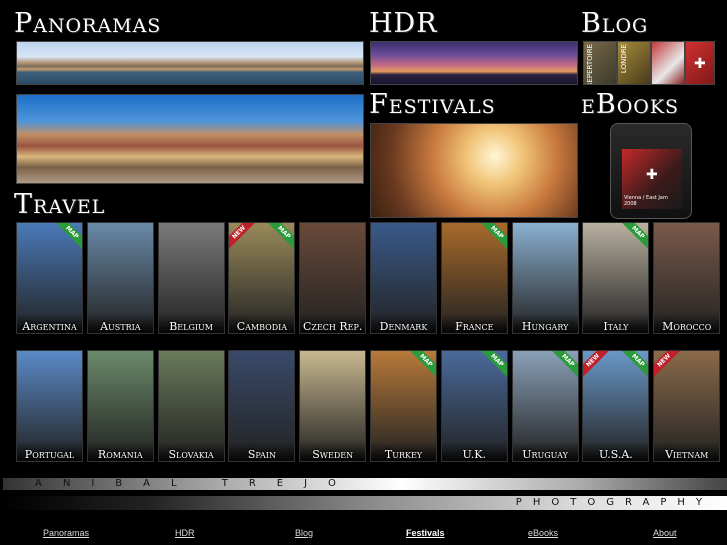 This screenshot has height=545, width=727. What do you see at coordinates (543, 533) in the screenshot?
I see `nav-link-ebooks: eBooks` at bounding box center [543, 533].